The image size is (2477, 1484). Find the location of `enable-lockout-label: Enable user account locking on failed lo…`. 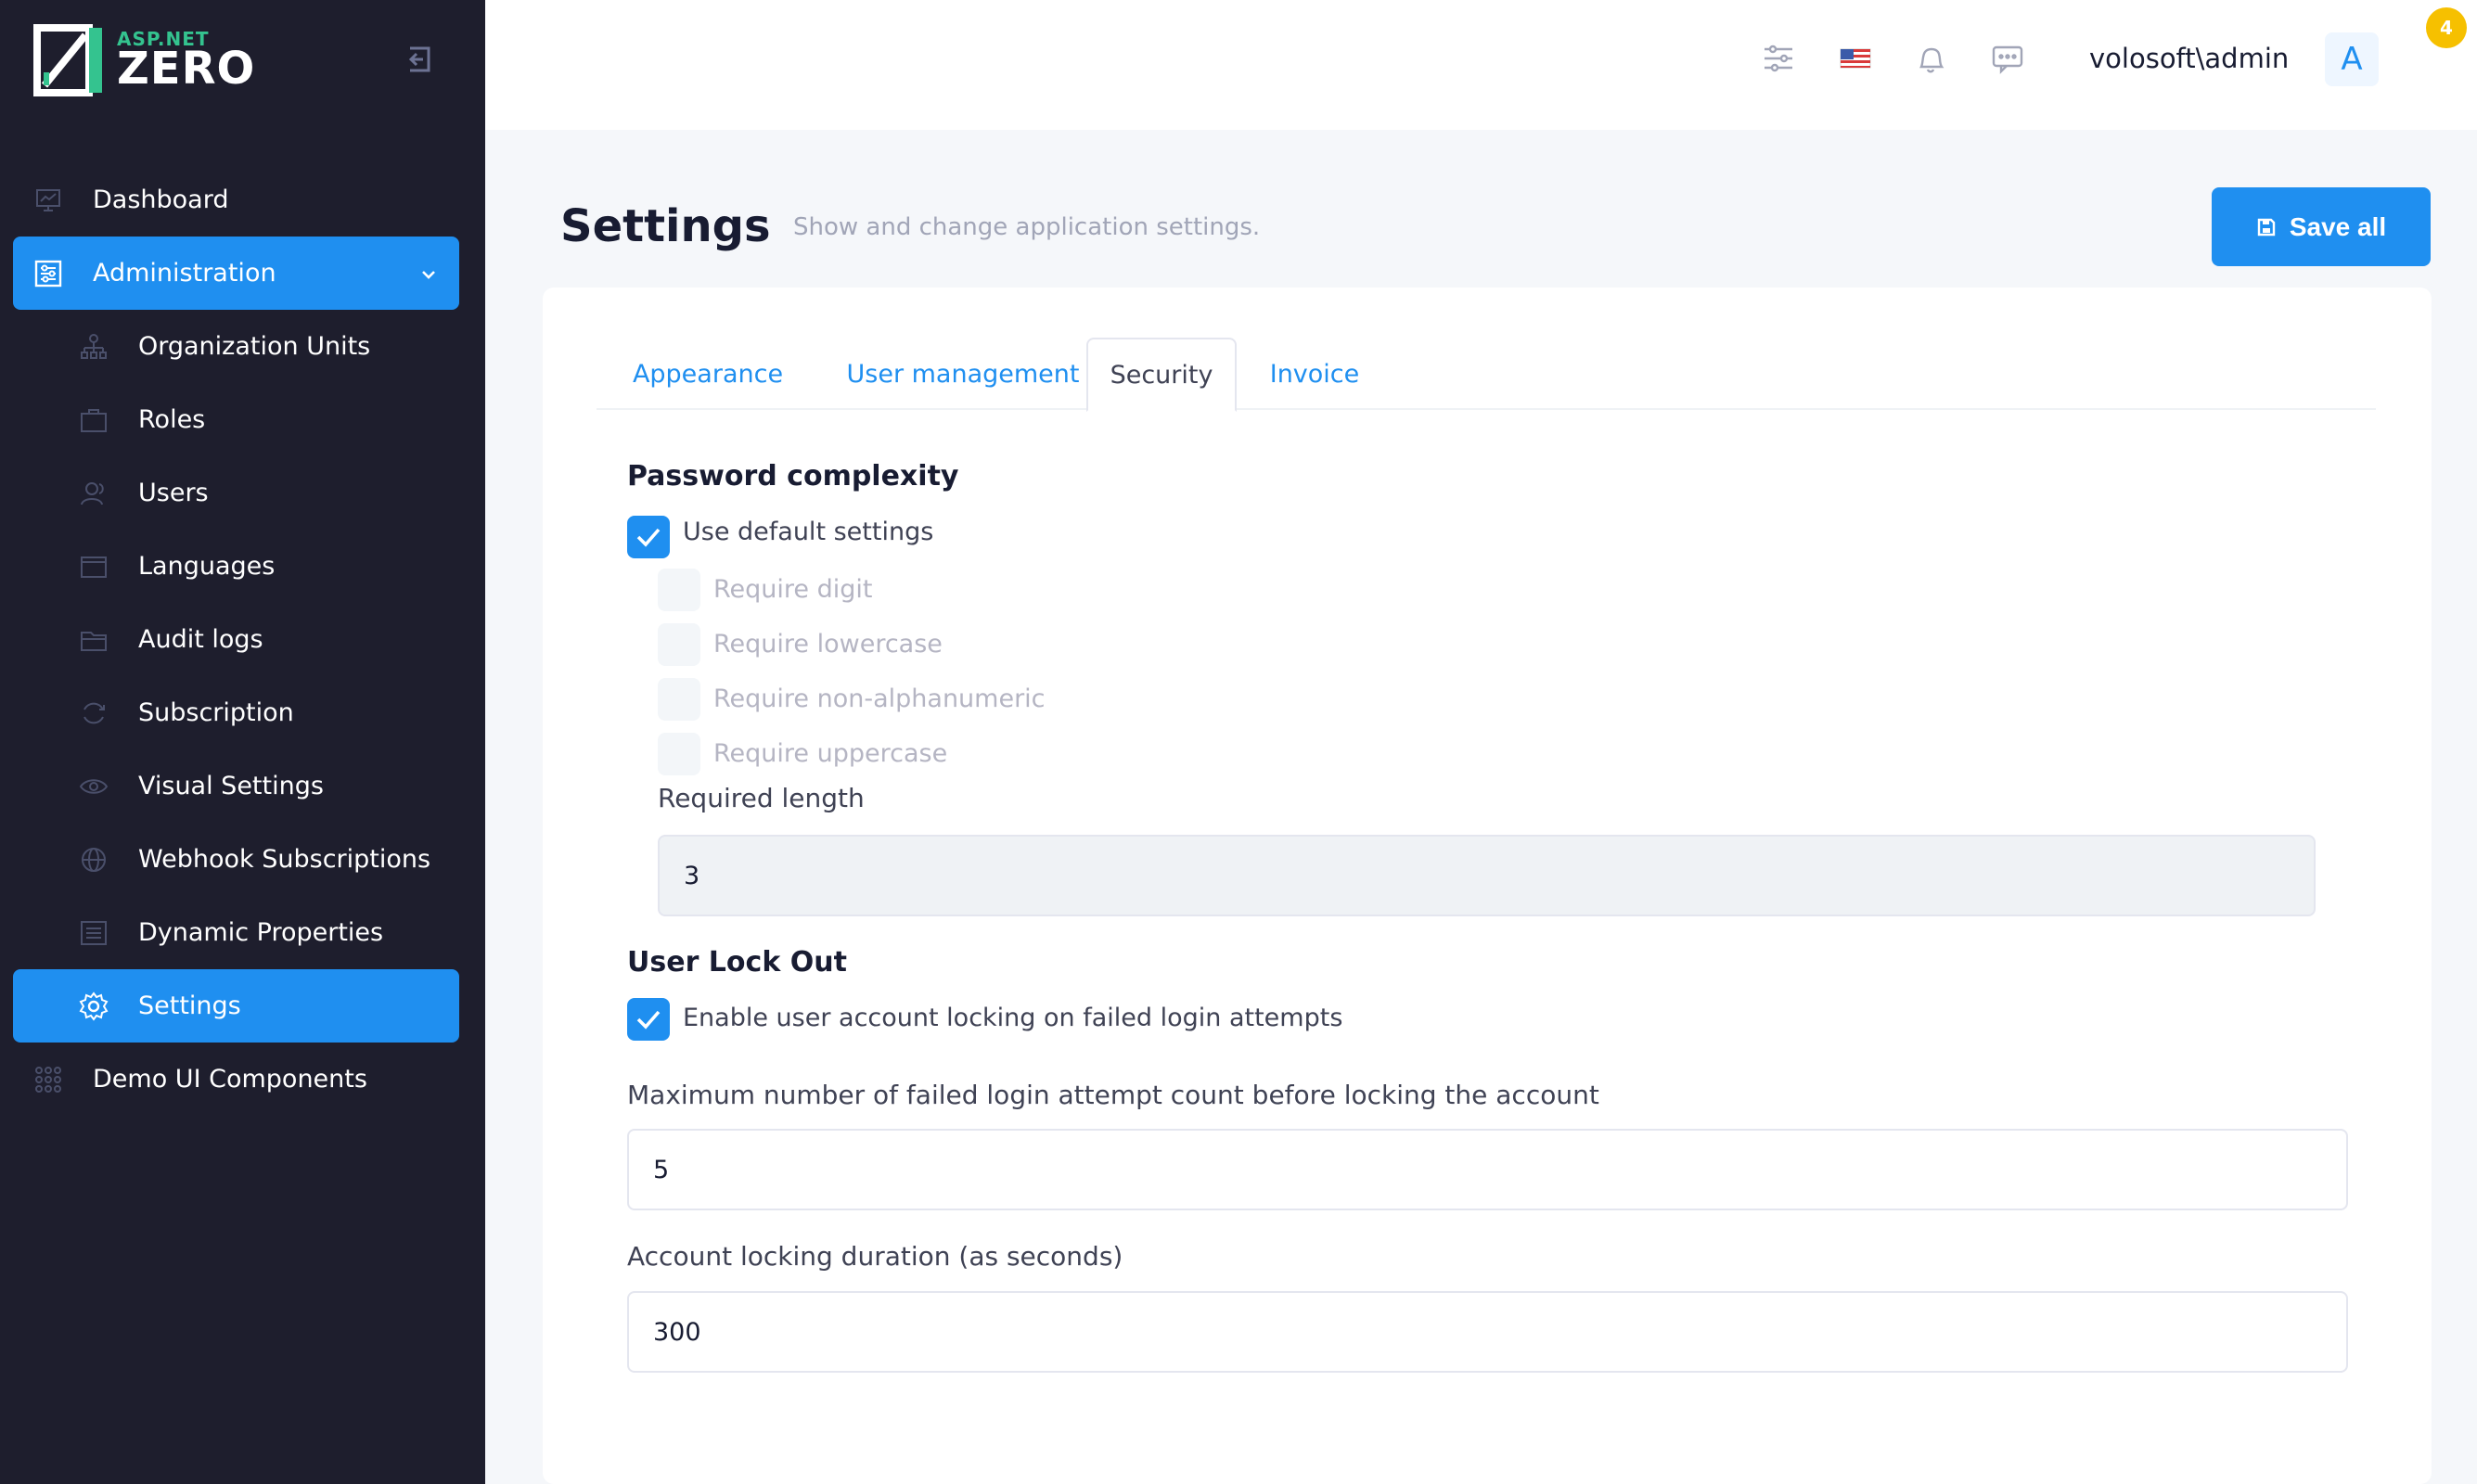

enable-lockout-label: Enable user account locking on failed lo… is located at coordinates (1013, 1018).